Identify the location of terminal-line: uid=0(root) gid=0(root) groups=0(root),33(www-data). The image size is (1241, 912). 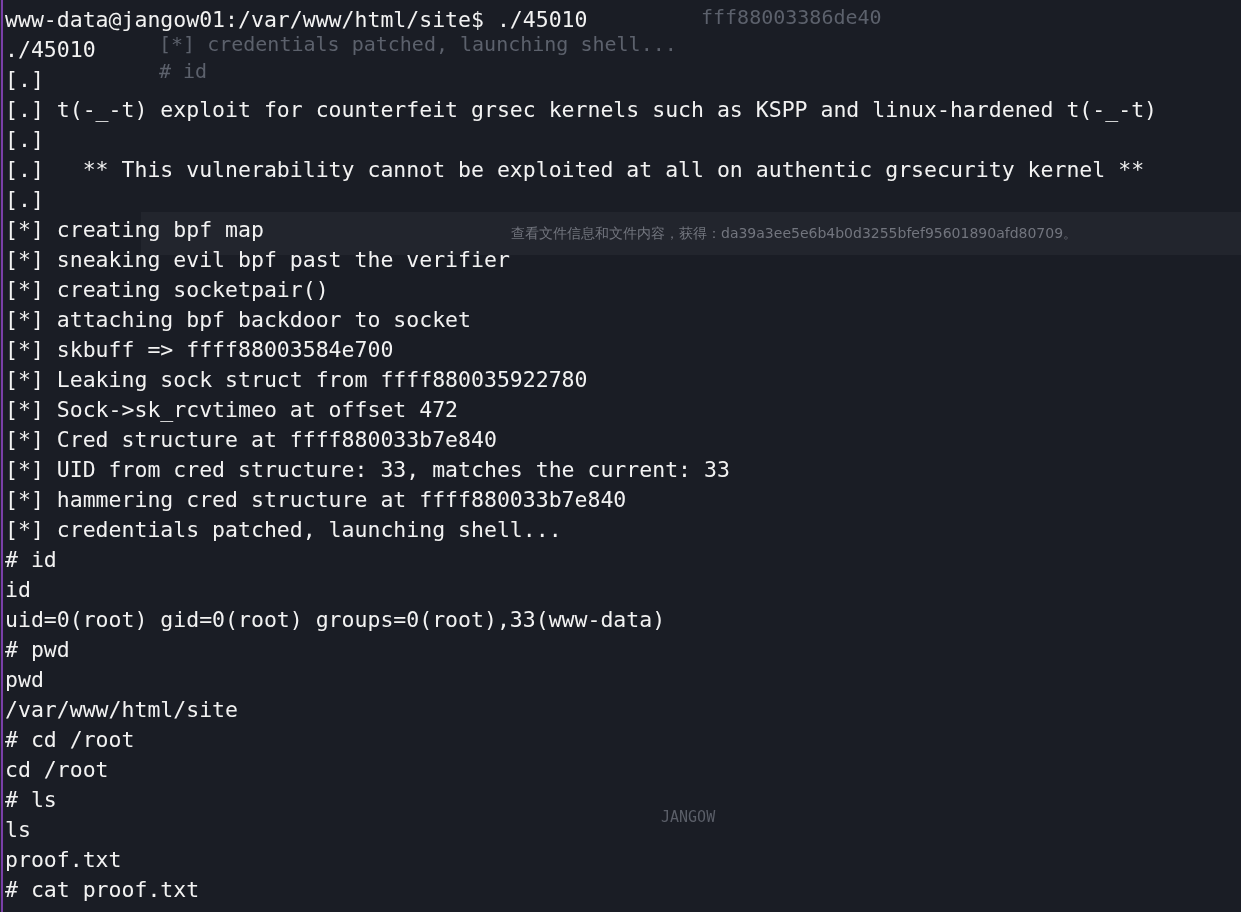
(335, 620).